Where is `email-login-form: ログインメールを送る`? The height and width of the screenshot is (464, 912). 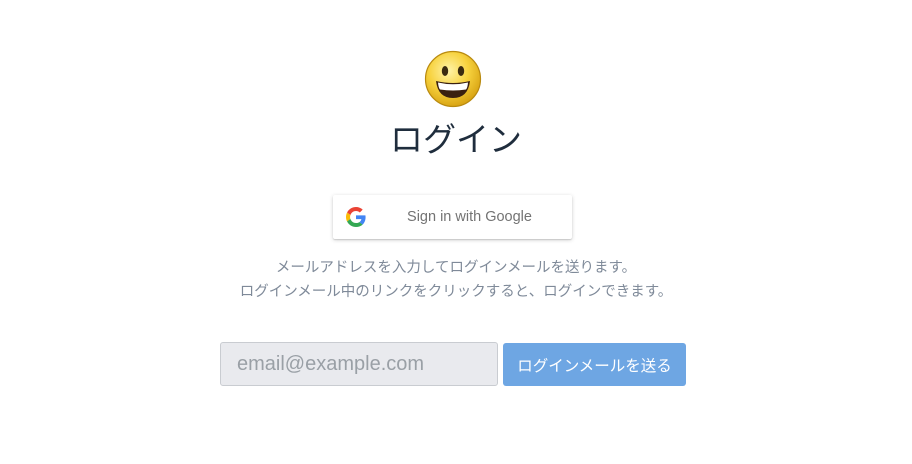 email-login-form: ログインメールを送る is located at coordinates (453, 364).